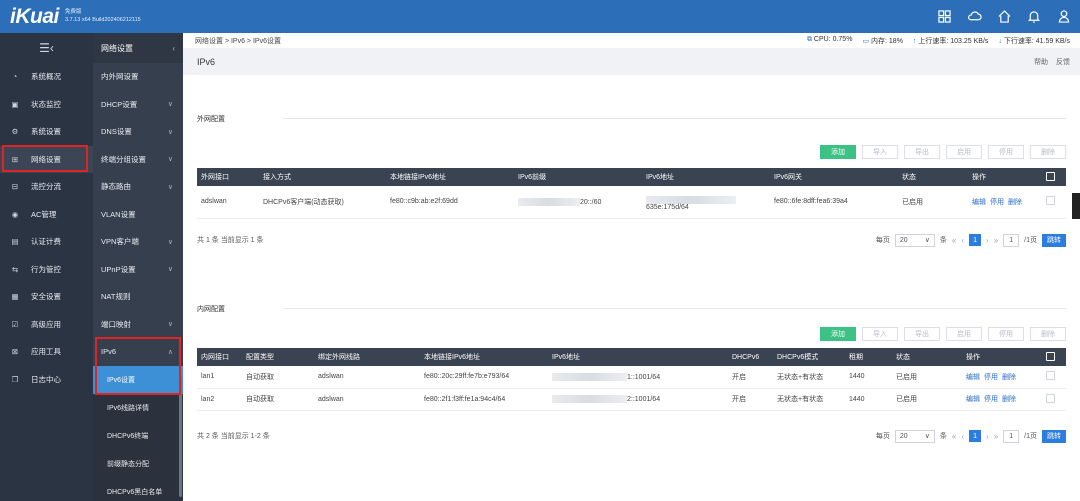 The width and height of the screenshot is (1080, 501). What do you see at coordinates (15, 324) in the screenshot?
I see `advanced-icon: ☑` at bounding box center [15, 324].